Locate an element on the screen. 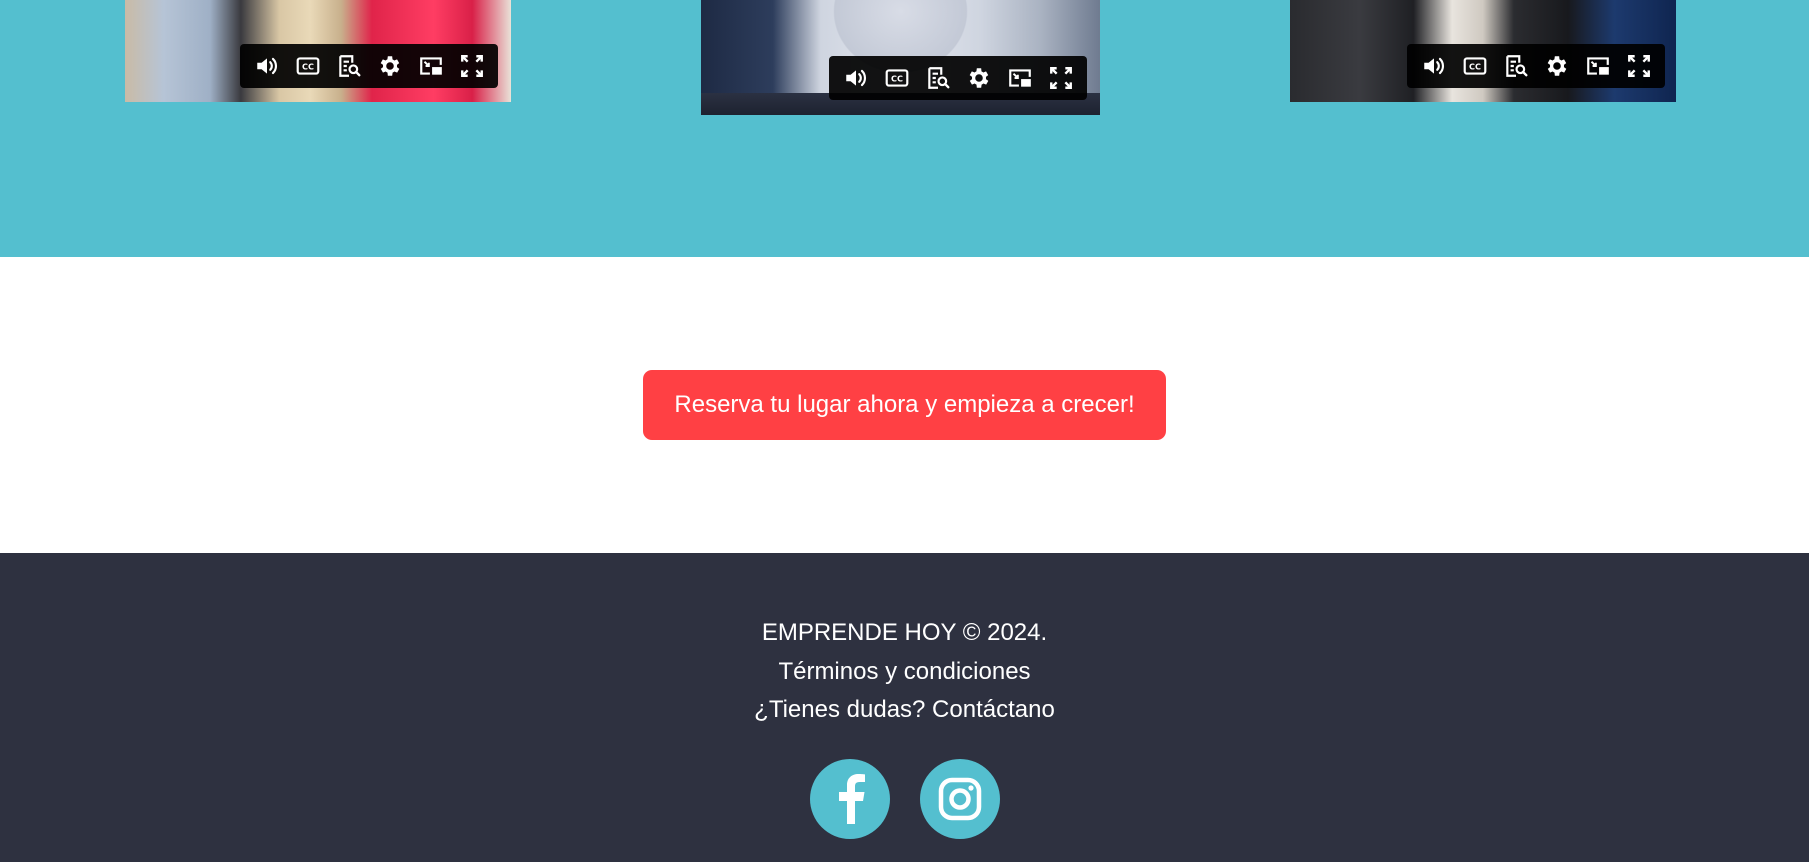 Image resolution: width=1809 pixels, height=862 pixels. video-1-controls: CC is located at coordinates (369, 66).